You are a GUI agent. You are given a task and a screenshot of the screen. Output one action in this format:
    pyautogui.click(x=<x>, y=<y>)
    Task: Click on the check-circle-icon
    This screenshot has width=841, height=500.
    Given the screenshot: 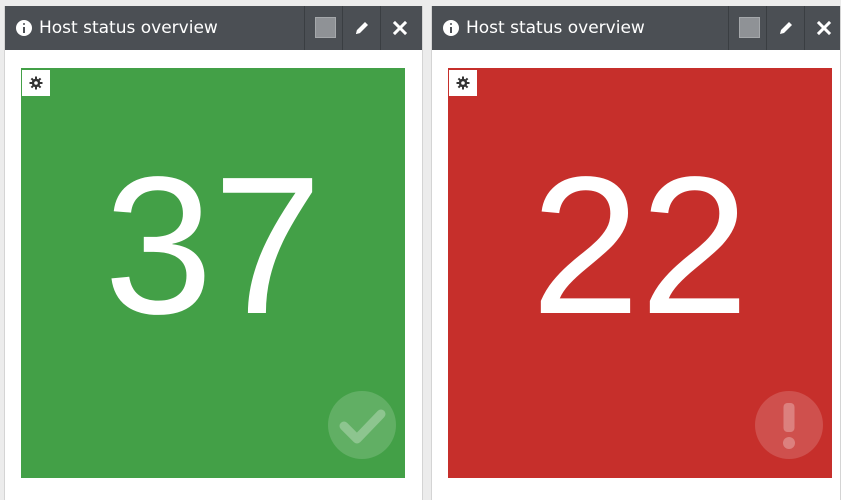 What is the action you would take?
    pyautogui.click(x=362, y=425)
    